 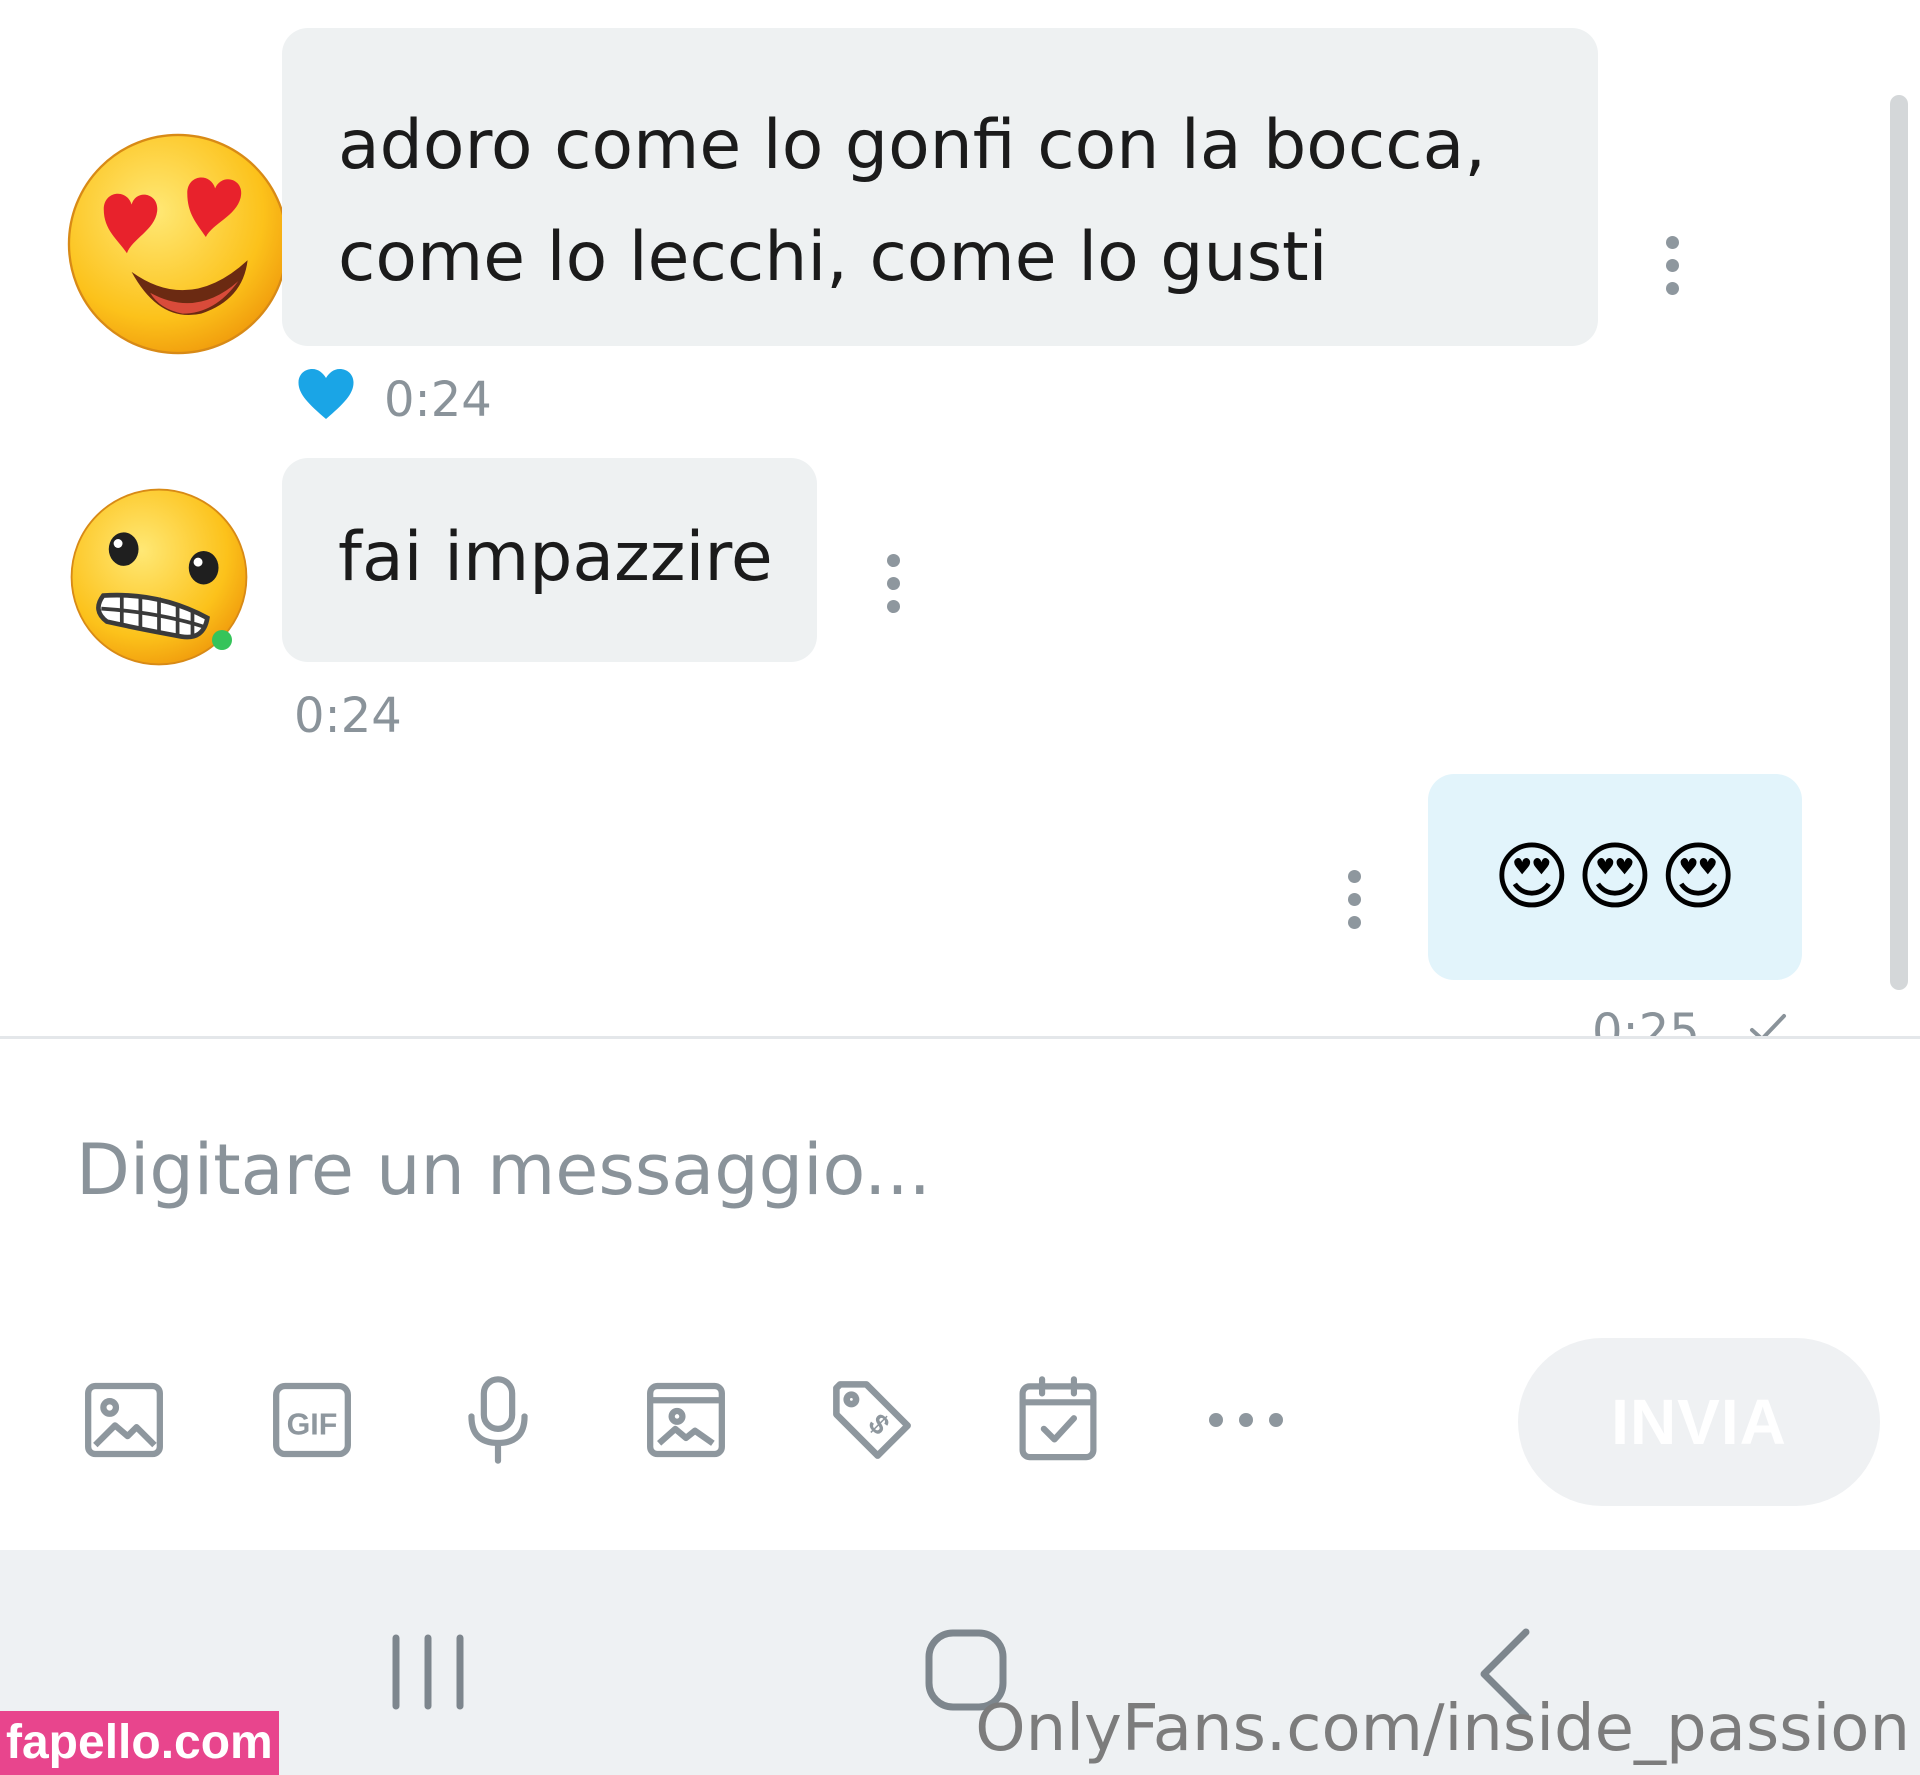 I want to click on message-text: fai impazzire, so click(x=555, y=557).